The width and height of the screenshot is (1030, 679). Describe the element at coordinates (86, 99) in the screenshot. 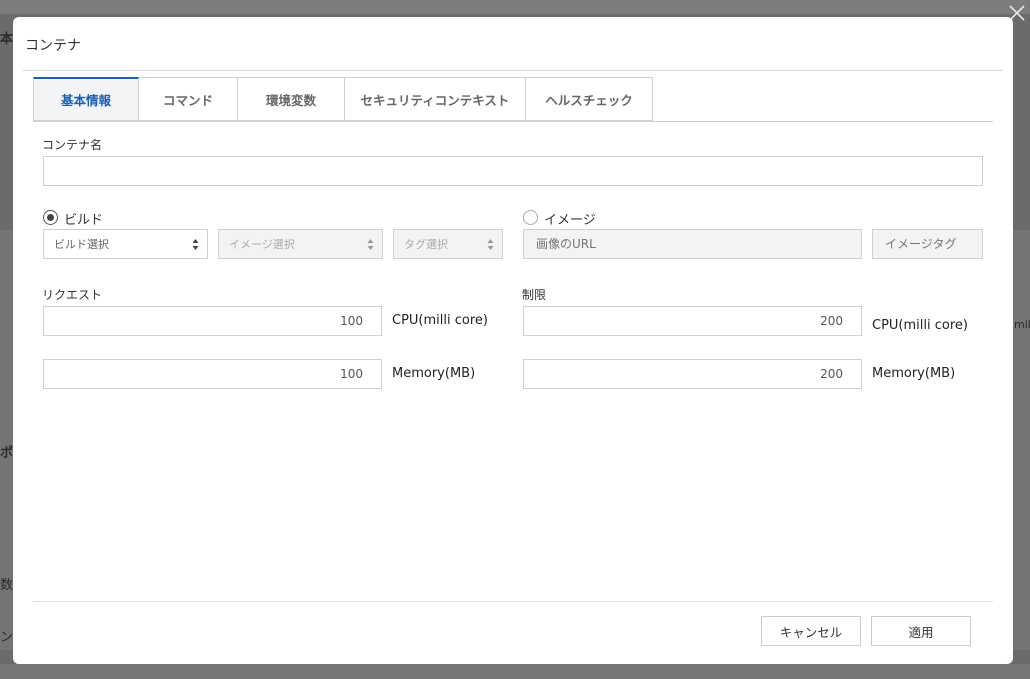

I see `tab-basic-info: 基本情報` at that location.